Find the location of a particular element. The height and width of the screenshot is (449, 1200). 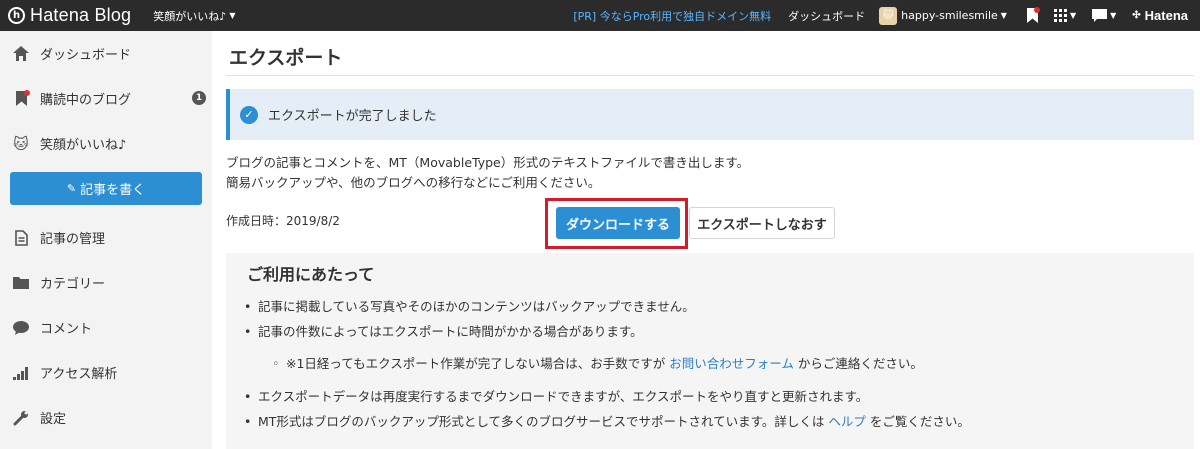

item-text: をご覧ください。 is located at coordinates (917, 421).